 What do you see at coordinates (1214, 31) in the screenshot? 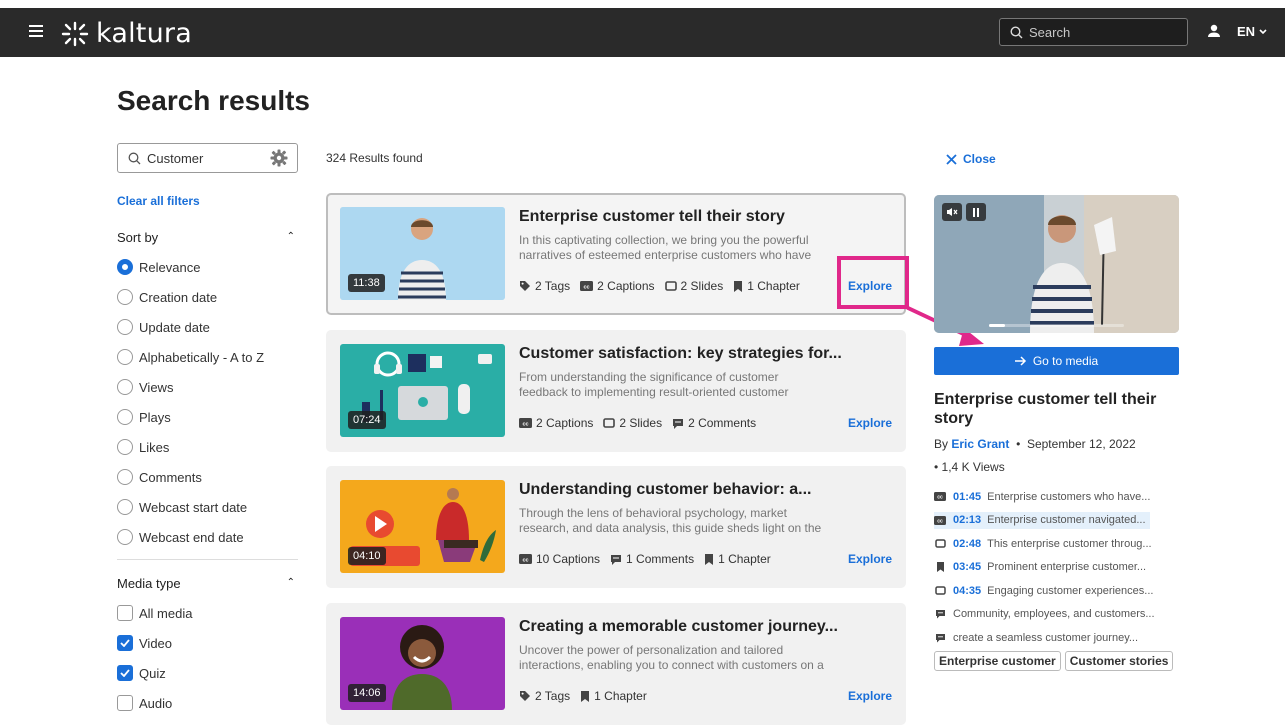
I see `user-icon` at bounding box center [1214, 31].